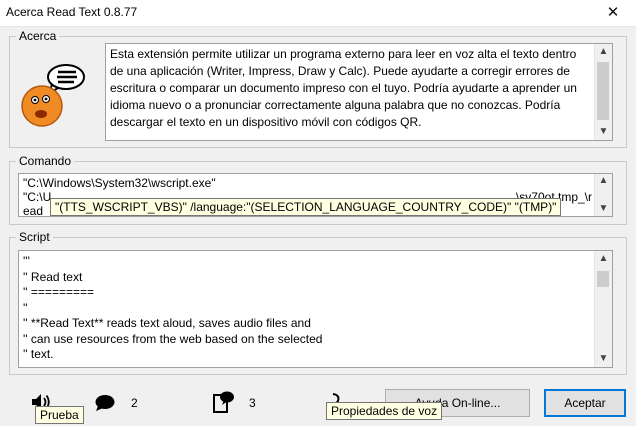 This screenshot has height=426, width=636. What do you see at coordinates (53, 95) in the screenshot?
I see `talking-face-icon` at bounding box center [53, 95].